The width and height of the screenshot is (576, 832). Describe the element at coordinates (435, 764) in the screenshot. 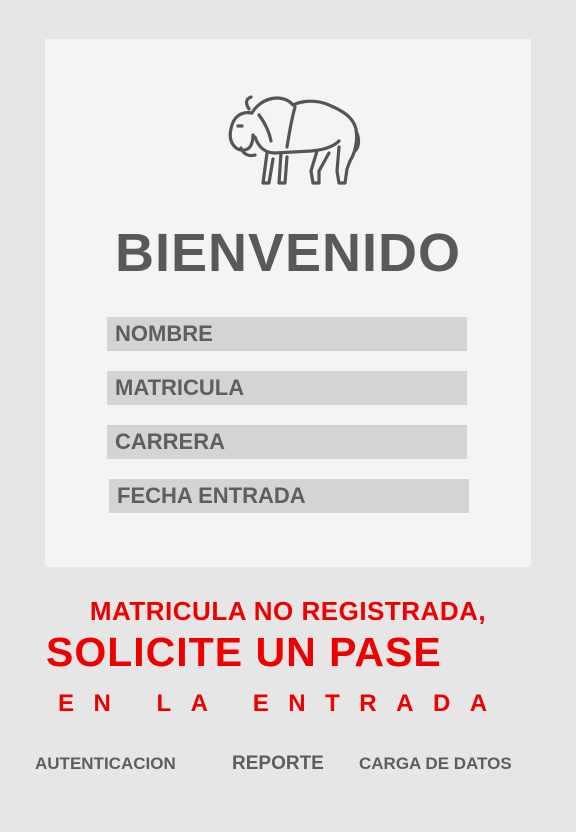

I see `nav-carga-datos-link: CARGA DE DATOS` at that location.